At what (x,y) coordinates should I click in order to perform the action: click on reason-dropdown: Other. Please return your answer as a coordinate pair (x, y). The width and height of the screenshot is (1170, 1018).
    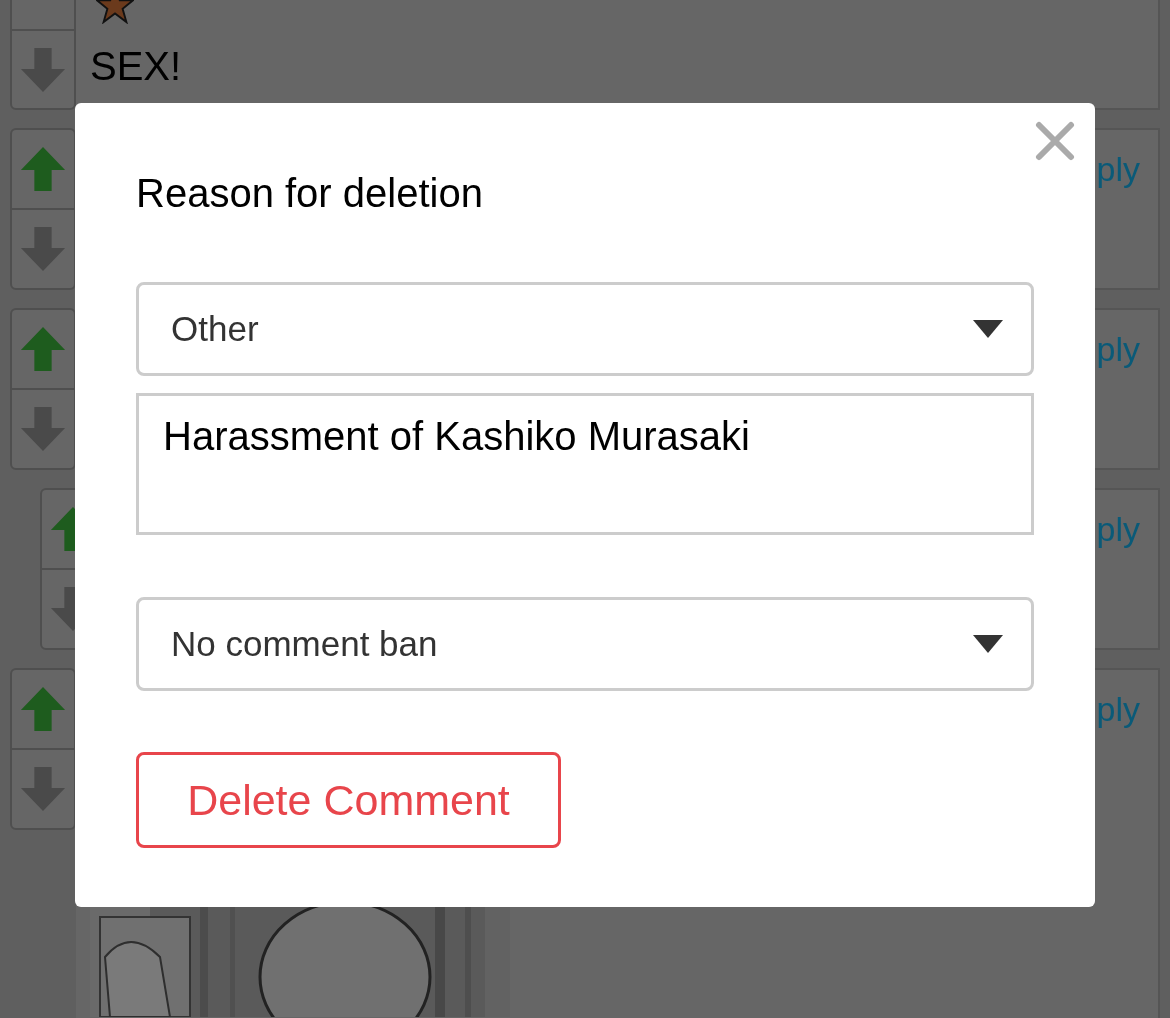
    Looking at the image, I should click on (585, 329).